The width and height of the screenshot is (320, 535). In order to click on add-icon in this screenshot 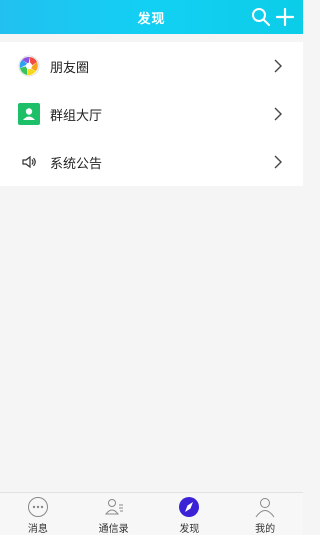, I will do `click(285, 17)`.